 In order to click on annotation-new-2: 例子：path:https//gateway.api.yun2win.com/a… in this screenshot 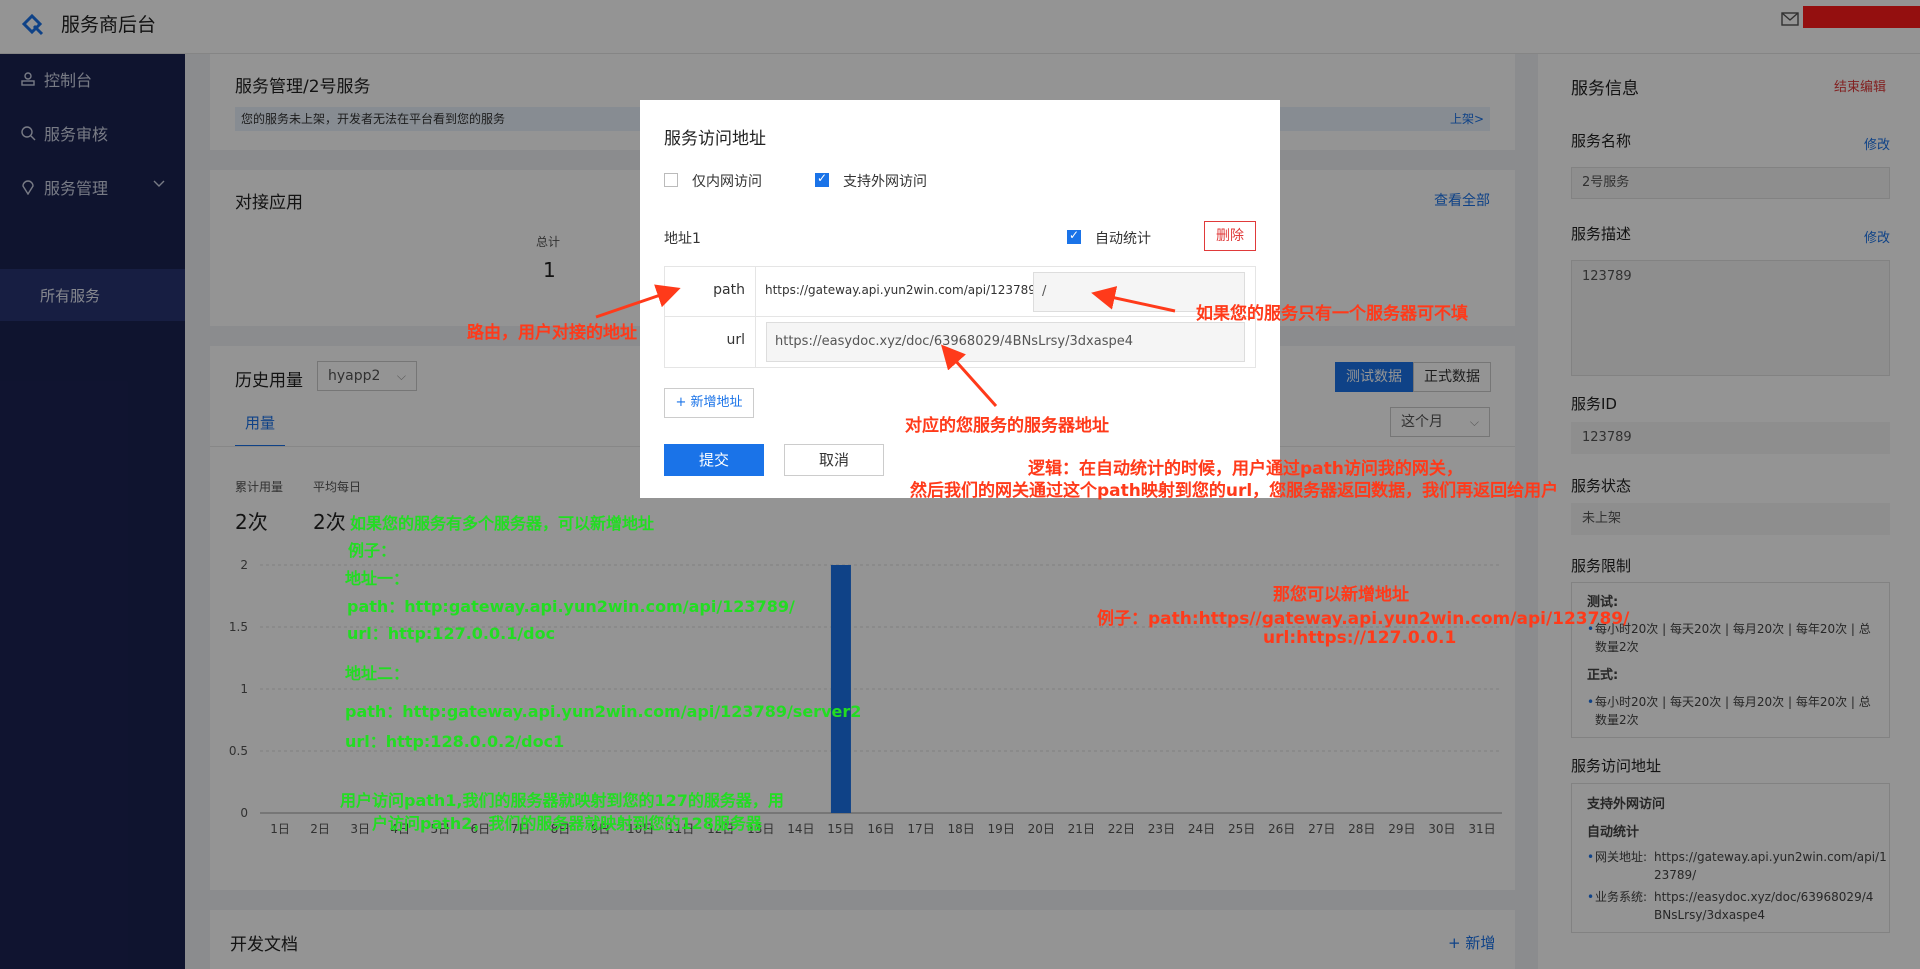, I will do `click(1363, 619)`.